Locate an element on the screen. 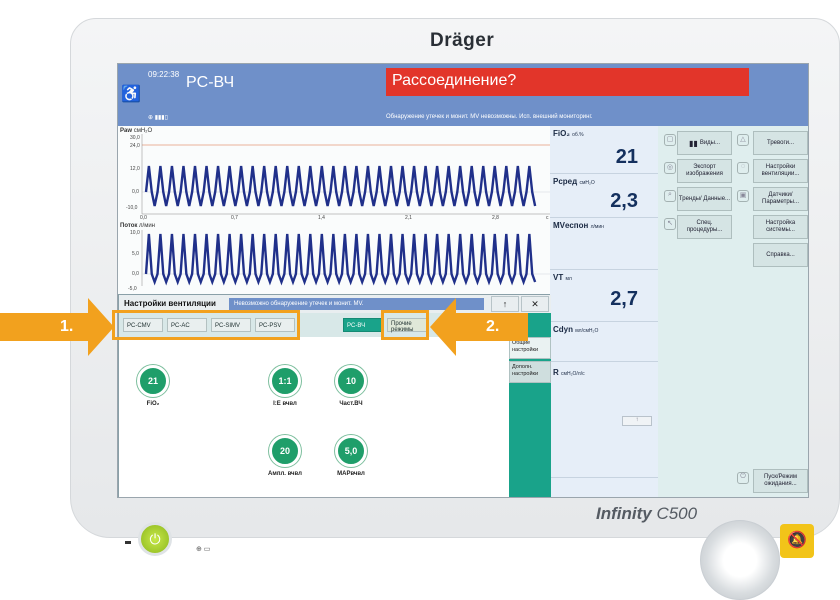 Image resolution: width=840 pixels, height=600 pixels. views-icon: ▢ is located at coordinates (670, 140).